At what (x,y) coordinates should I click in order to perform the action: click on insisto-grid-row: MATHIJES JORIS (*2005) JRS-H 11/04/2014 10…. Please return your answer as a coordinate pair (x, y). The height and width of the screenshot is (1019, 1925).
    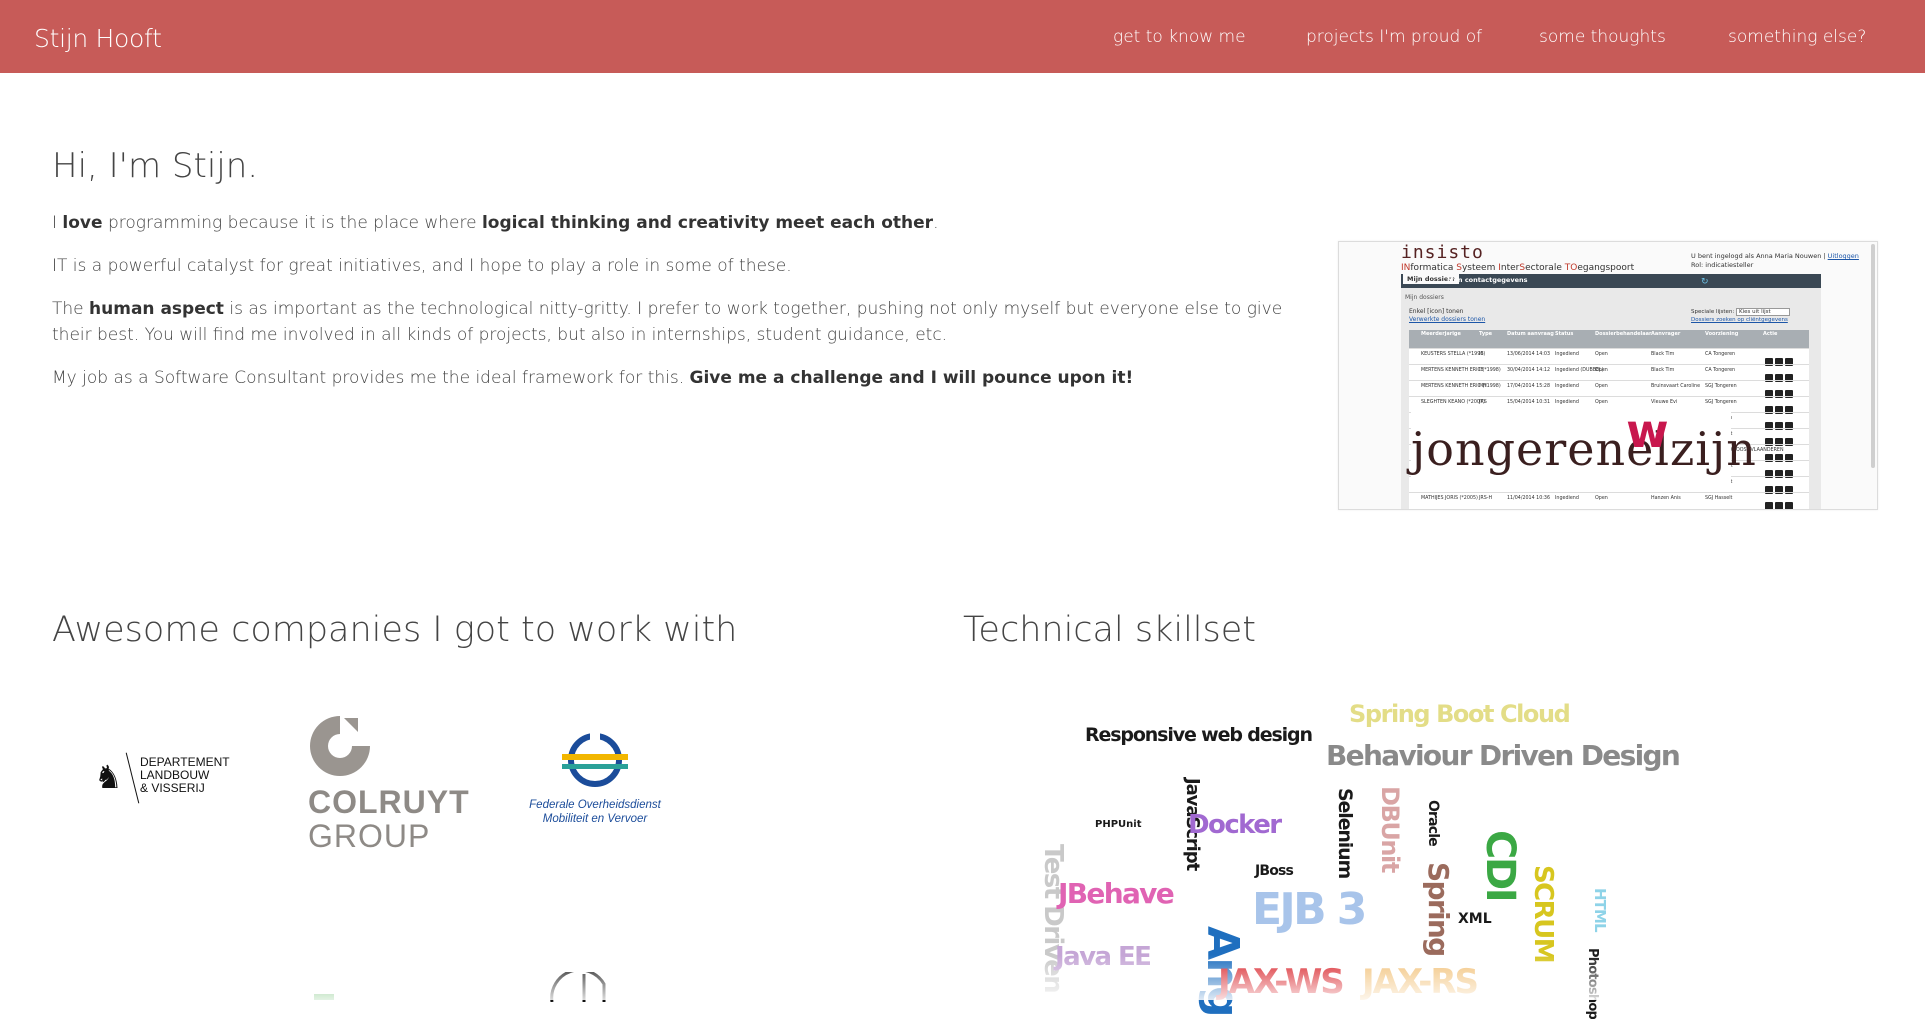
    Looking at the image, I should click on (1609, 500).